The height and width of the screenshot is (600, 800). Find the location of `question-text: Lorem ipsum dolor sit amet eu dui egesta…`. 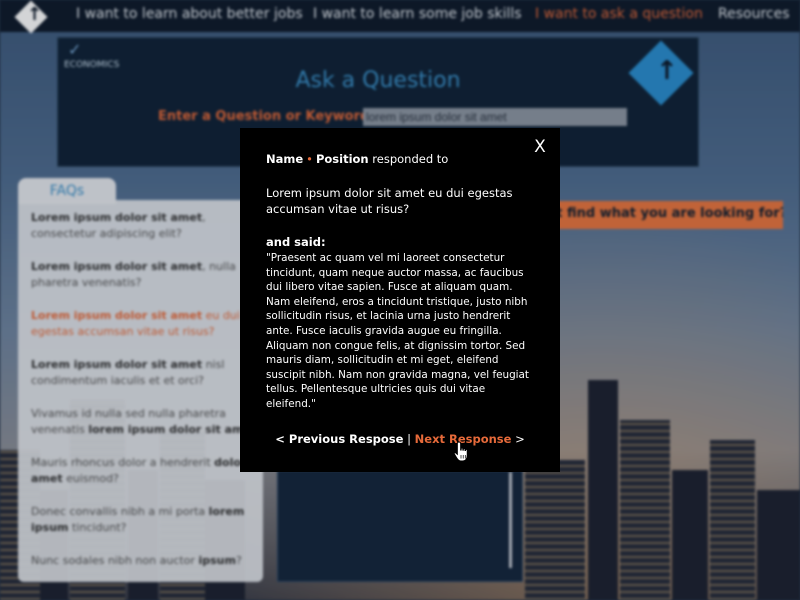

question-text: Lorem ipsum dolor sit amet eu dui egesta… is located at coordinates (389, 201).